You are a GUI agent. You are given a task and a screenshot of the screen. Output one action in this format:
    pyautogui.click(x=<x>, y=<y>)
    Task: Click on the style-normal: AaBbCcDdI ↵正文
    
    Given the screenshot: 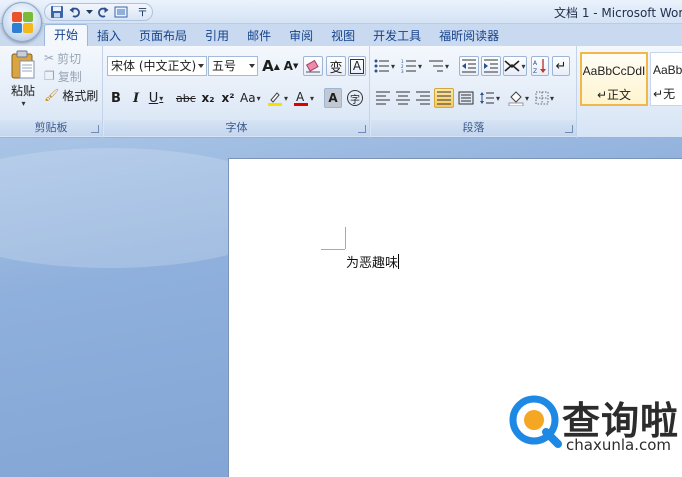 What is the action you would take?
    pyautogui.click(x=614, y=79)
    